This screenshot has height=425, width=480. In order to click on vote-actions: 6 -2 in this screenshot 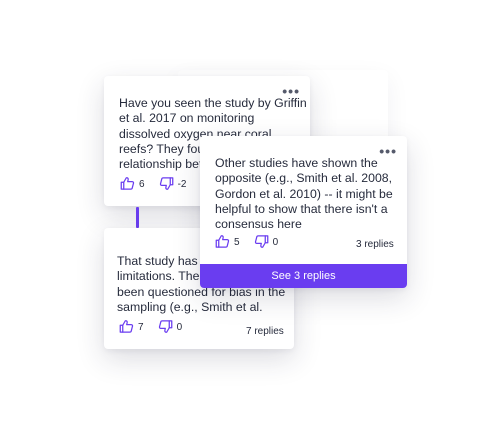, I will do `click(153, 183)`.